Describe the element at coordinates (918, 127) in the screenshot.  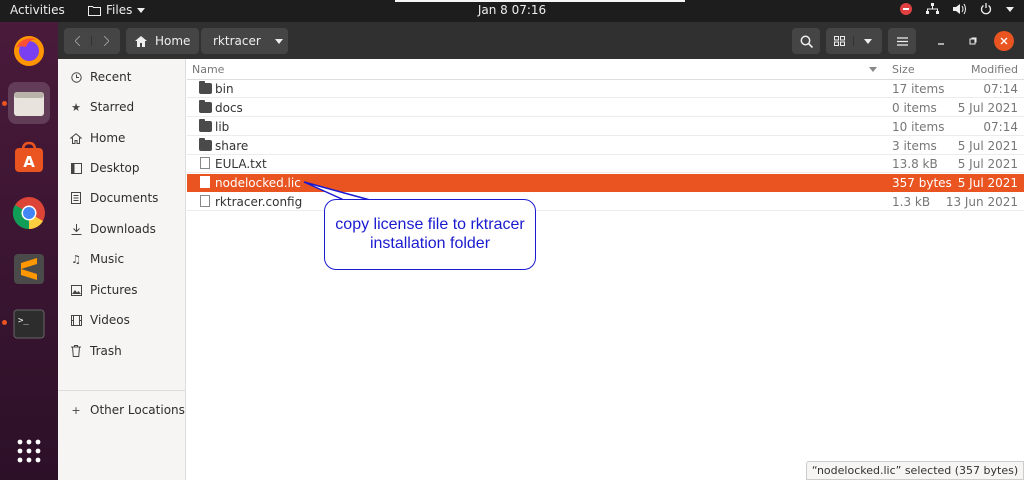
I see `file-size: 10 items` at that location.